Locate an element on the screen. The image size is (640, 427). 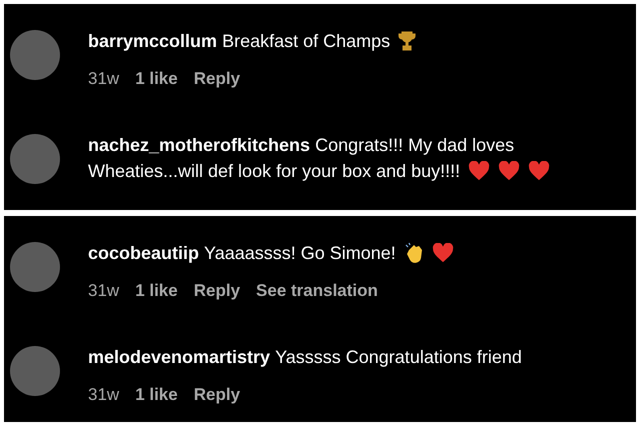
comment-text: nachez_motherofkitchens Congrats!!! My dad loves is located at coordinates (301, 145).